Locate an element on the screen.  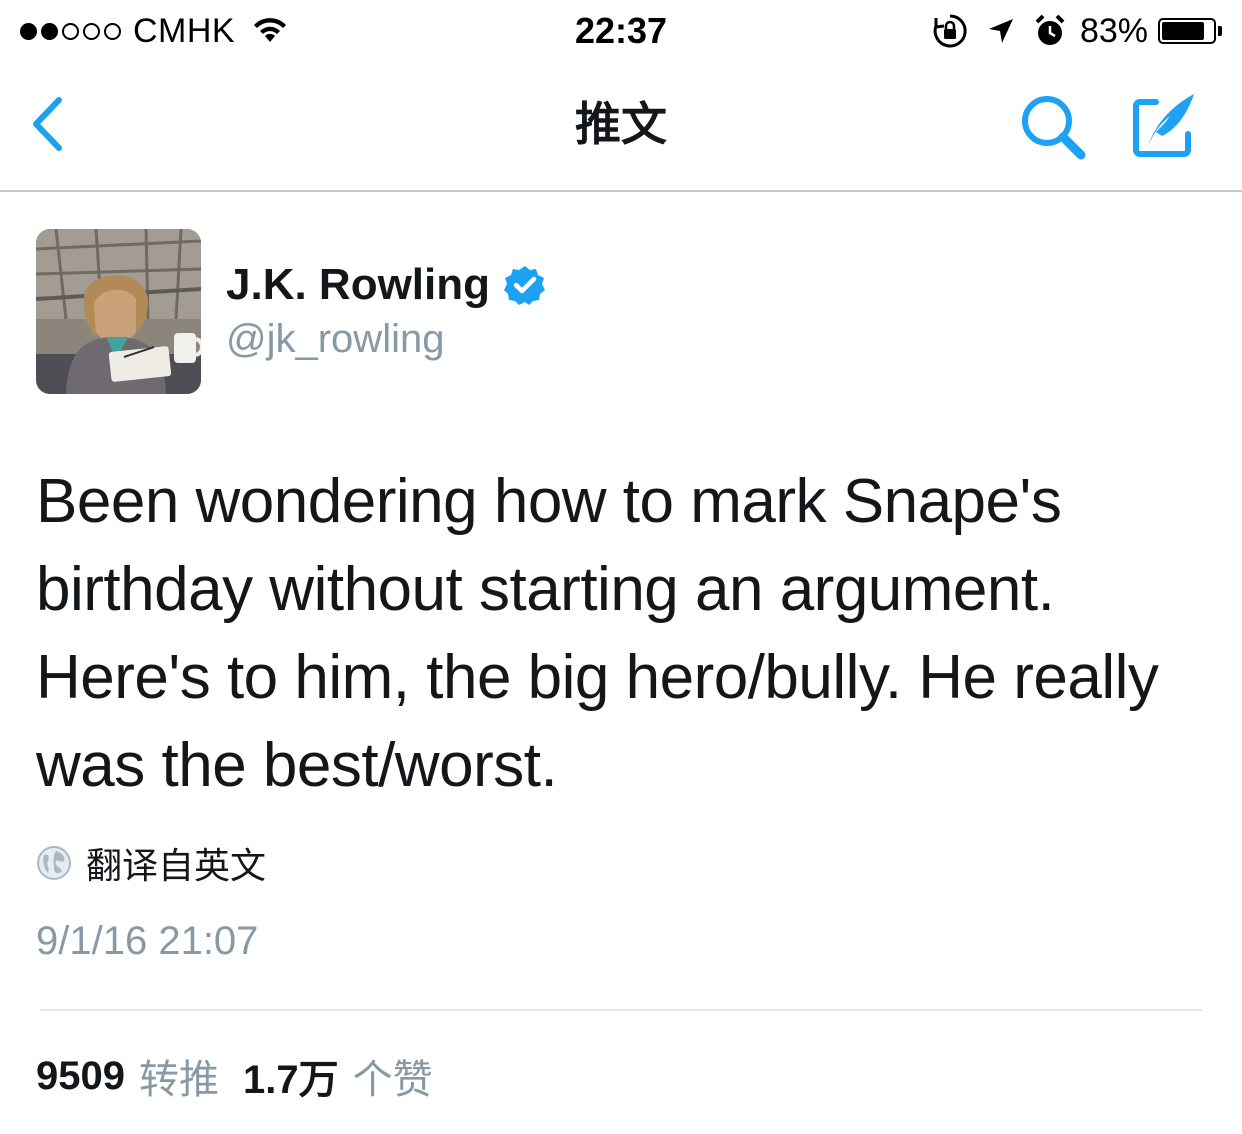
retweets-stat: 9509 转推 is located at coordinates (127, 1076).